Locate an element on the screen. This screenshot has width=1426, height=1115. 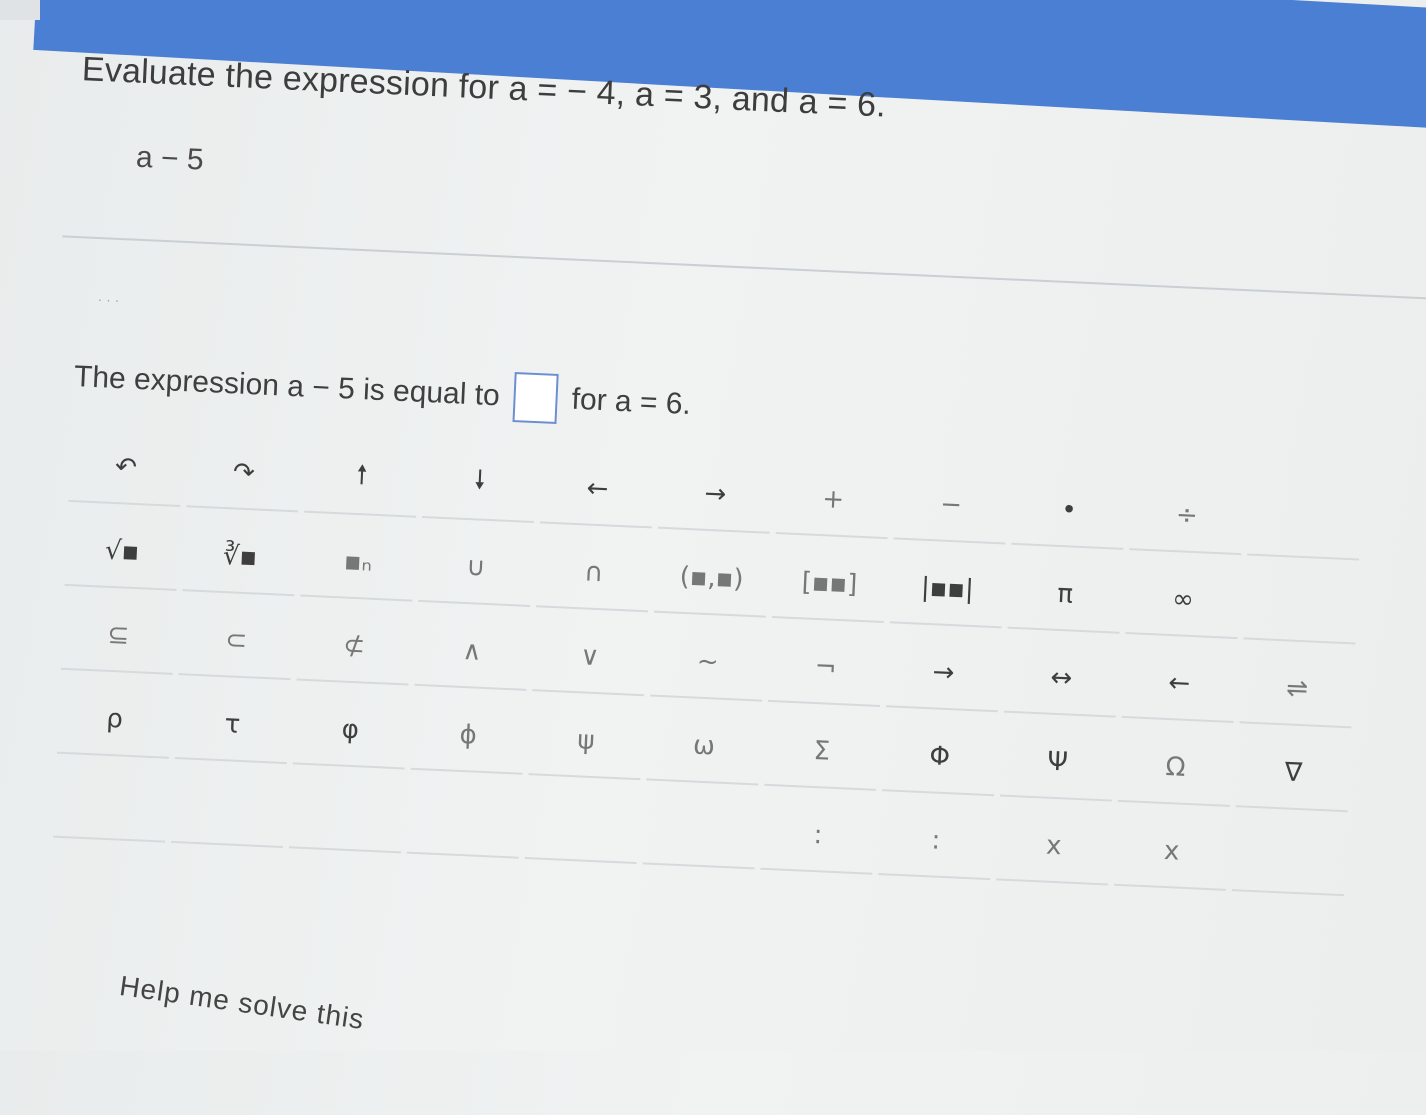
and-button: ∧ is located at coordinates (472, 652).